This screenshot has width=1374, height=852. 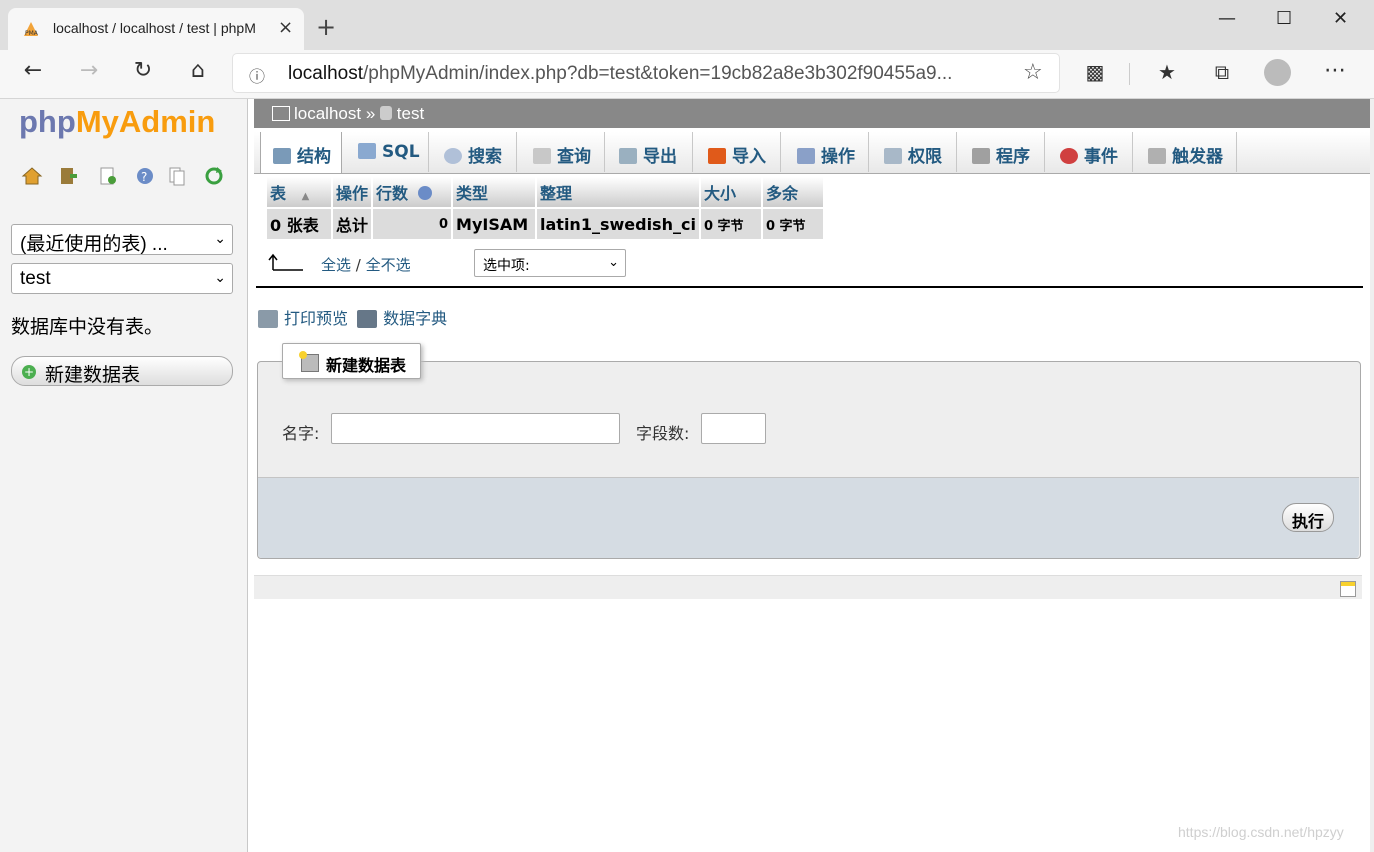 What do you see at coordinates (89, 70) in the screenshot?
I see `forward-arrow-icon: →` at bounding box center [89, 70].